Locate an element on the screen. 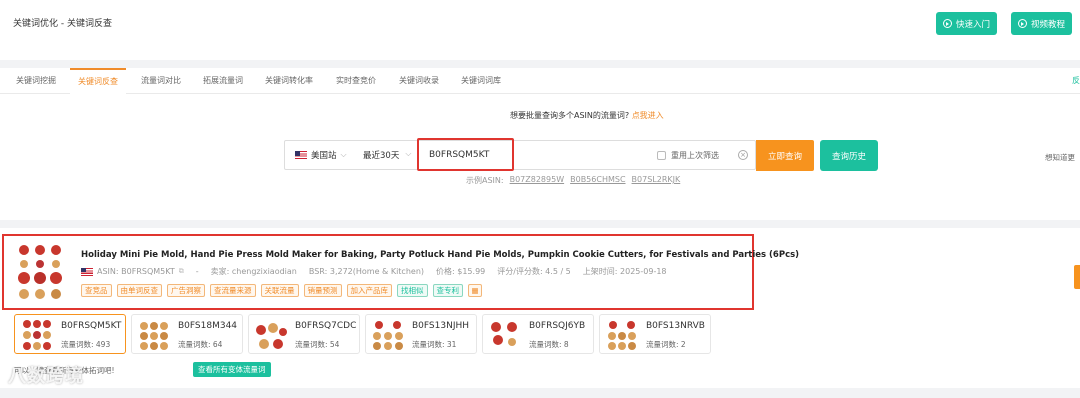  batch-query-tip: 想要批量查询多个ASIN的流量词? 点我进入 is located at coordinates (587, 115).